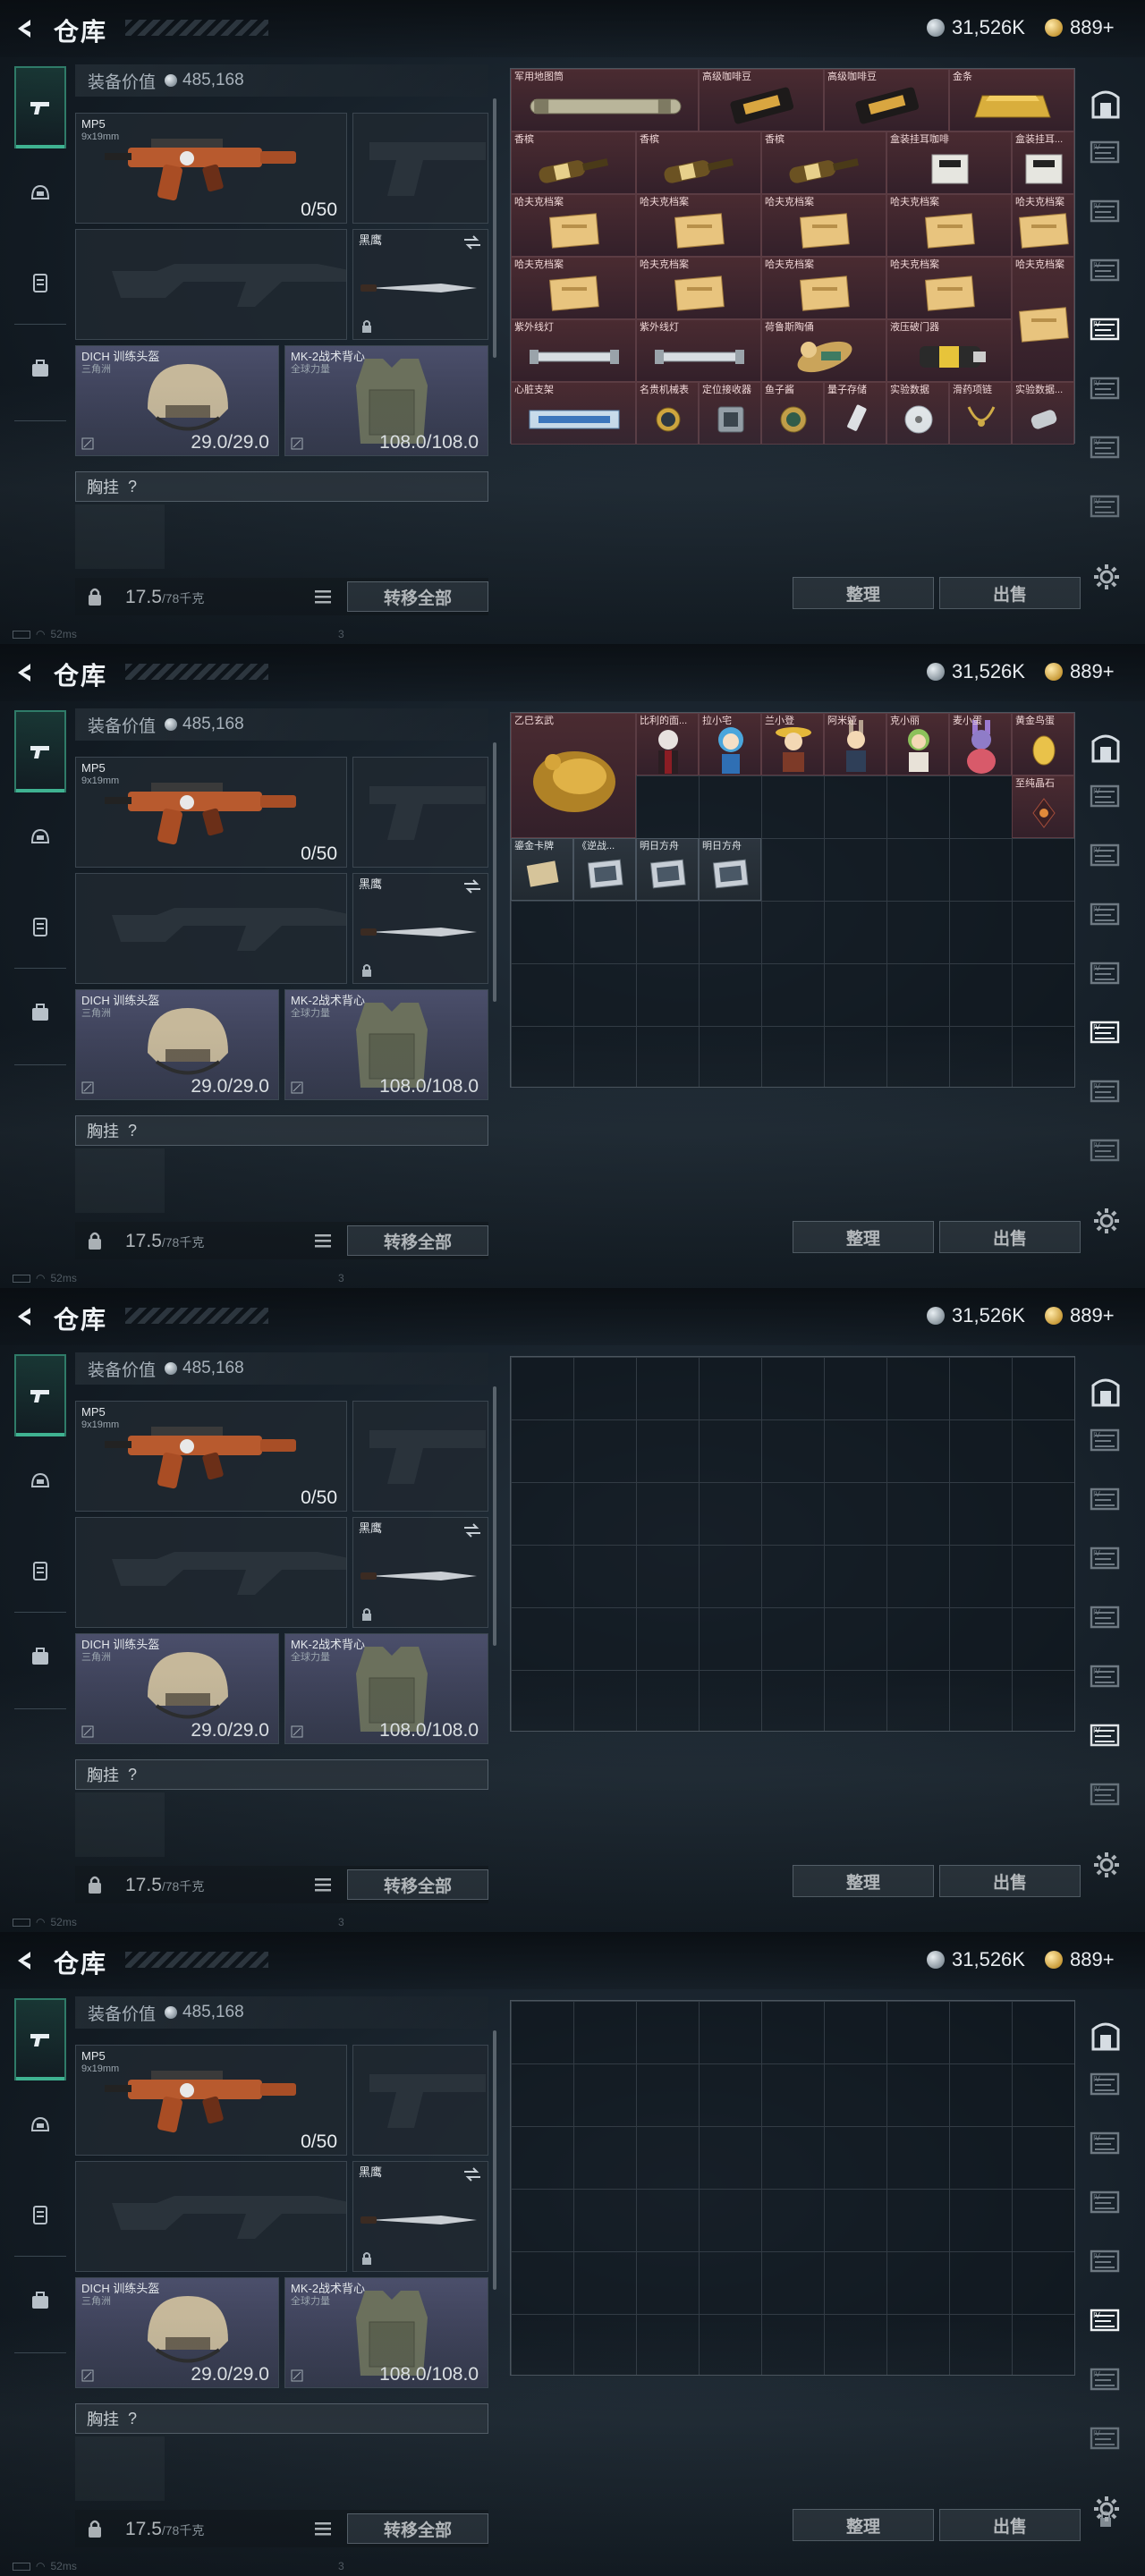 The height and width of the screenshot is (2576, 1145). I want to click on grid-item: 麦小蛋, so click(980, 744).